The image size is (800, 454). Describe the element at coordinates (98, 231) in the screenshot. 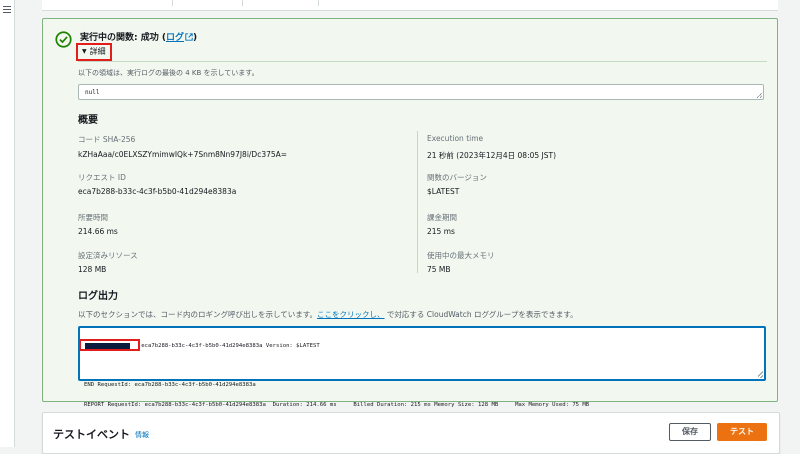

I see `duration-value: 214.66 ms` at that location.